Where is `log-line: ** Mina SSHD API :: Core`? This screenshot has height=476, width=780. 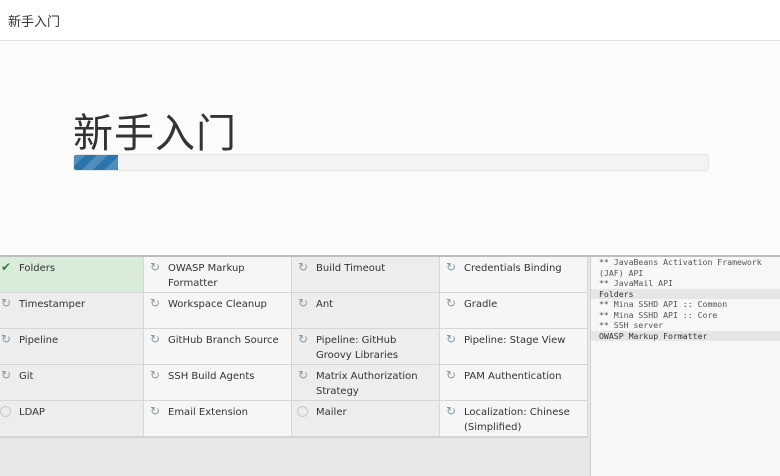 log-line: ** Mina SSHD API :: Core is located at coordinates (658, 314).